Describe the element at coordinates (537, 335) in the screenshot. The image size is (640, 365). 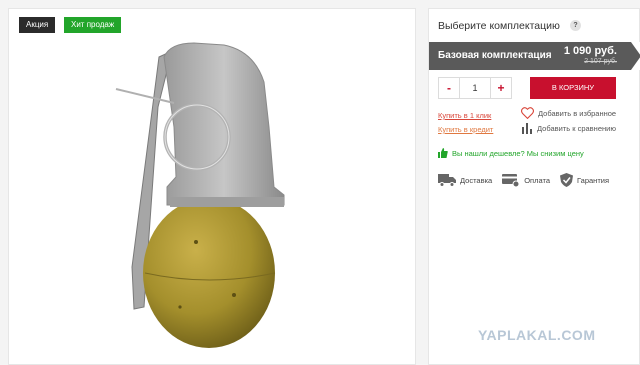
I see `watermark: YAPLAKAL.COM` at that location.